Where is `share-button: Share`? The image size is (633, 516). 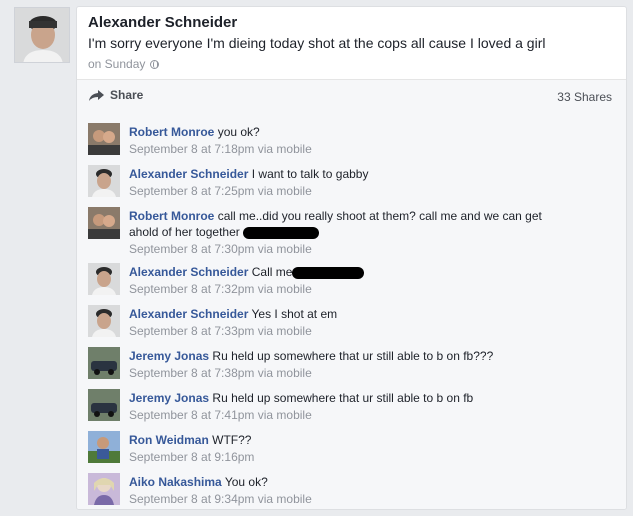
share-button: Share is located at coordinates (116, 95).